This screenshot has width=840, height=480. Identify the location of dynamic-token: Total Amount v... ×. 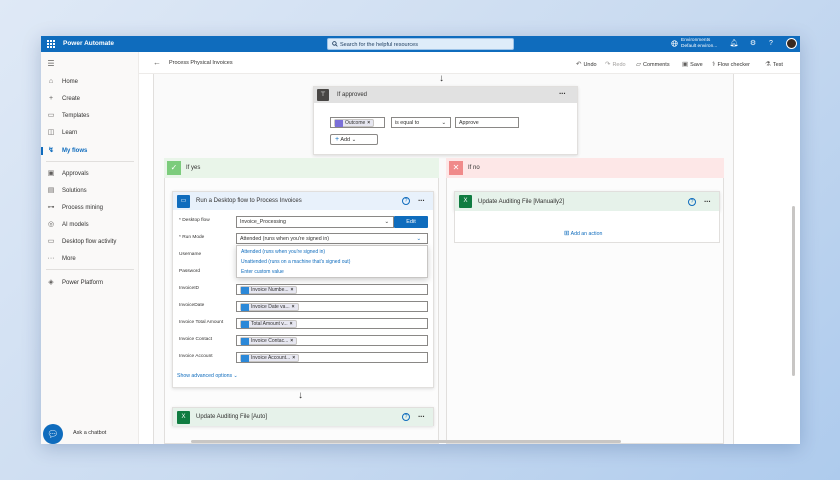
(268, 323).